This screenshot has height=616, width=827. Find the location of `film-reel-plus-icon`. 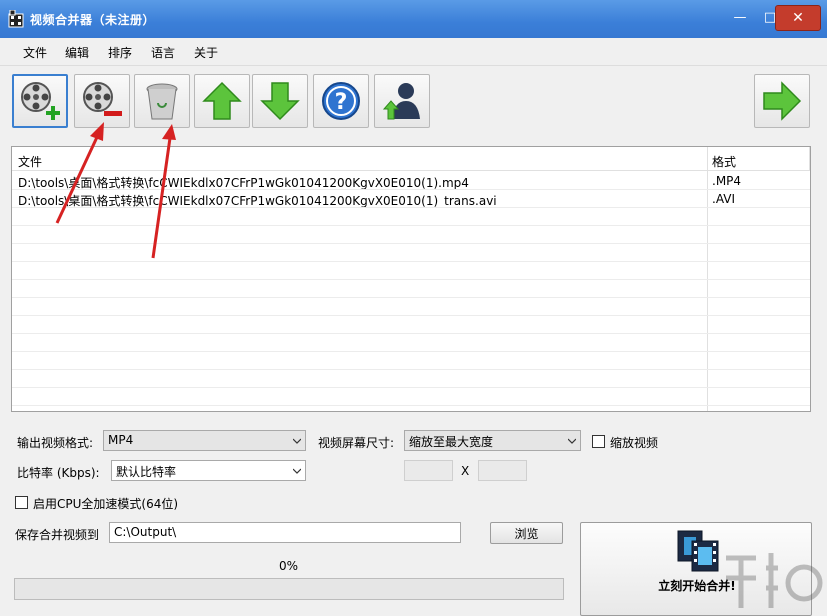

film-reel-plus-icon is located at coordinates (40, 101).